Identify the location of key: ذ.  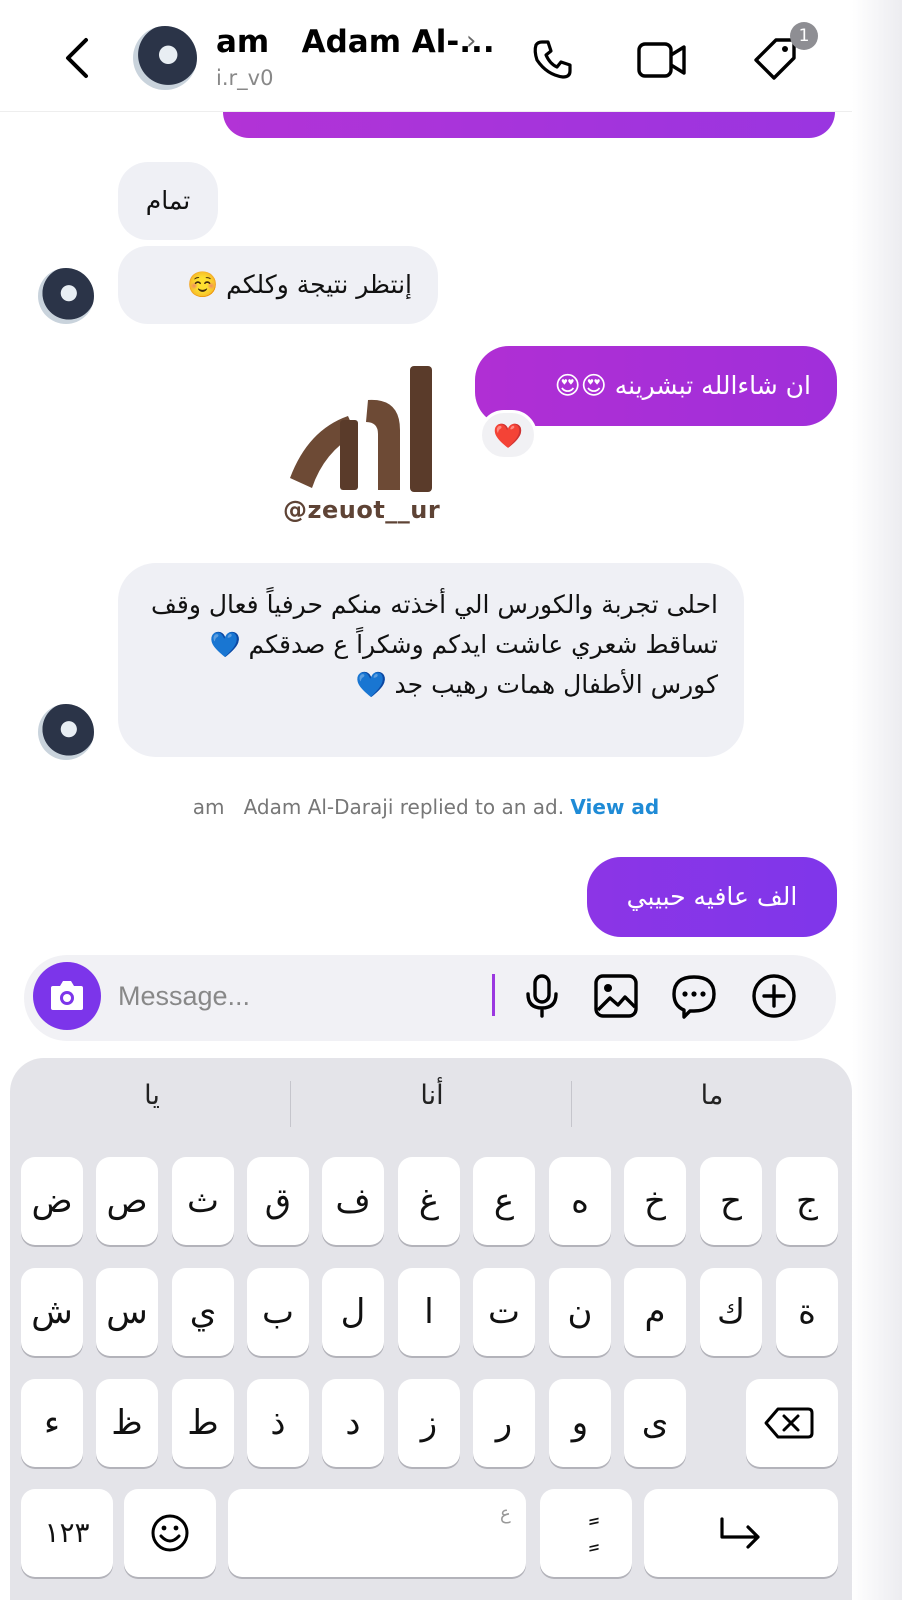
(278, 1423).